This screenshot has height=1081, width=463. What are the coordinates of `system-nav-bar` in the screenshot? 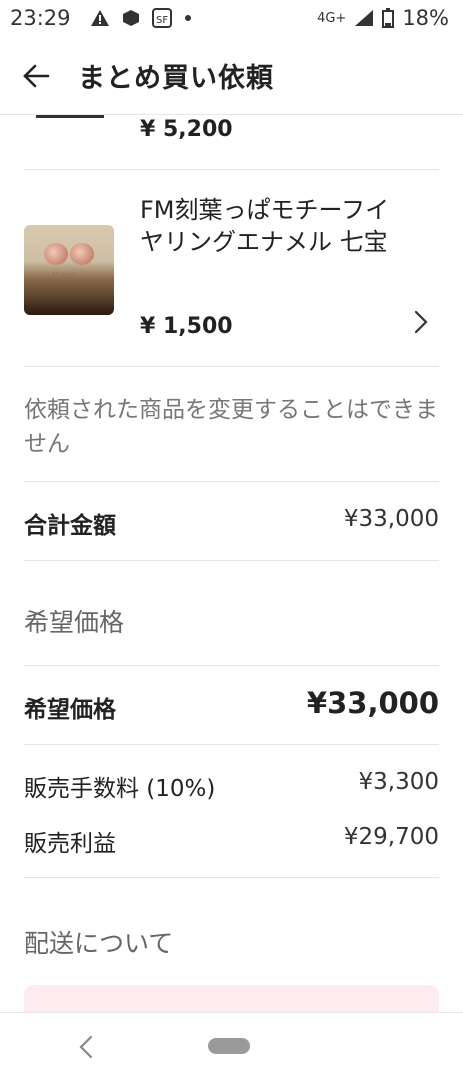 It's located at (231, 1046).